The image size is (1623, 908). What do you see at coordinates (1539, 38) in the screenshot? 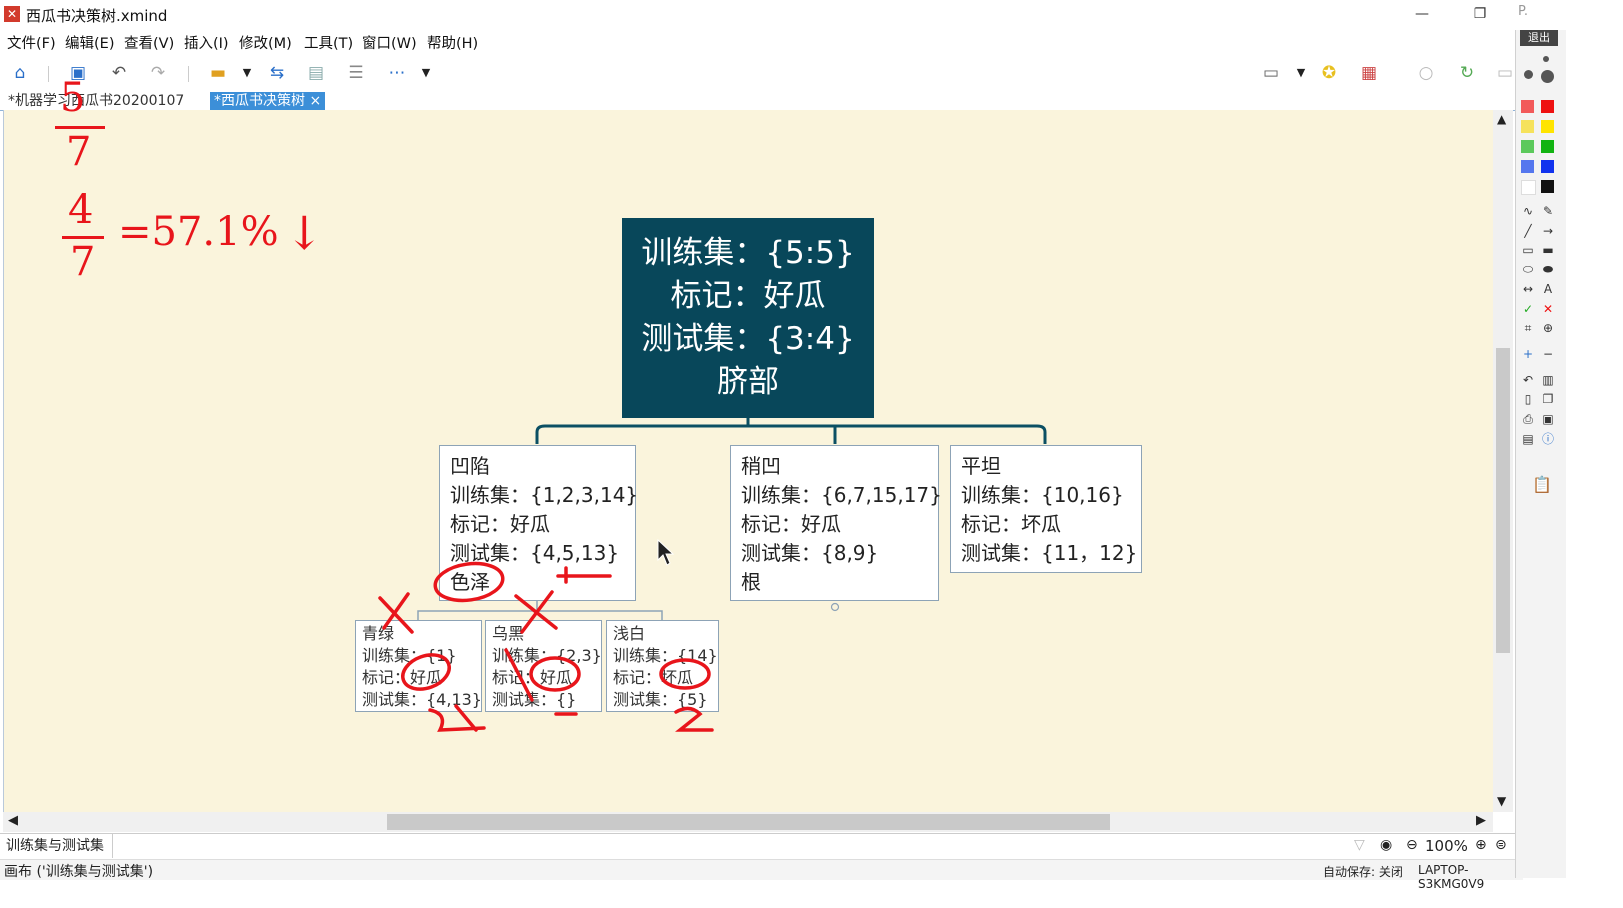
I see `exit-button: 退出` at bounding box center [1539, 38].